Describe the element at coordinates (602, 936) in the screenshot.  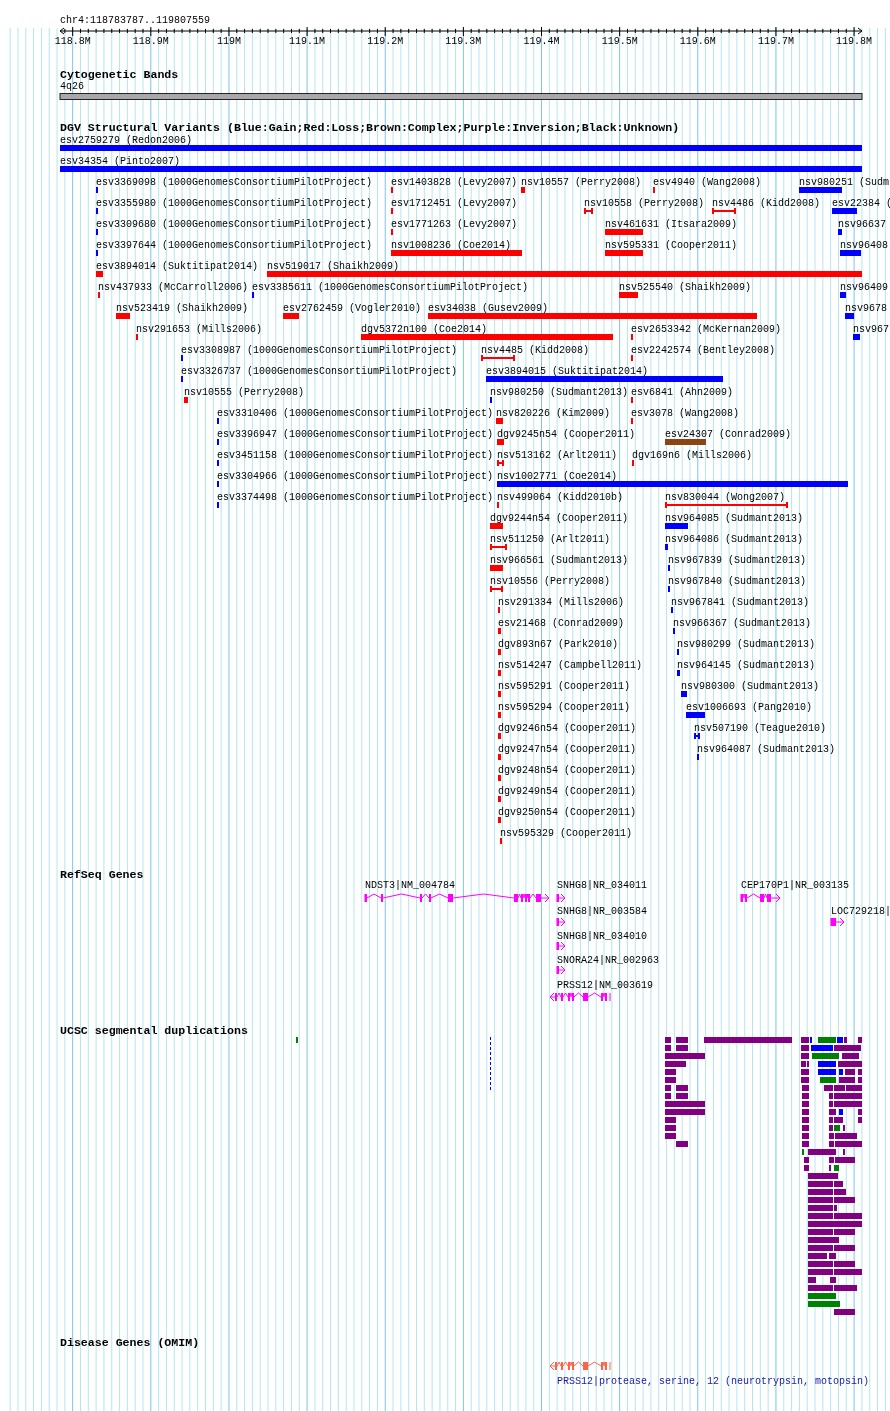
I see `gene-label: SNHG8|NR_034010` at that location.